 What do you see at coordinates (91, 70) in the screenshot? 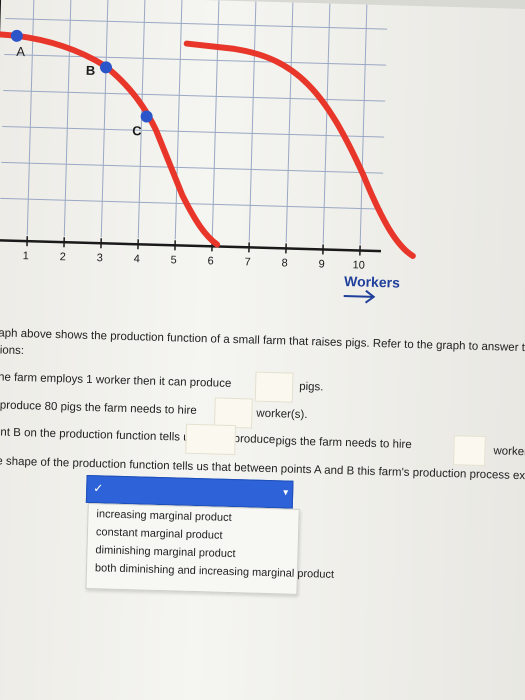
I see `point-b-label: B` at bounding box center [91, 70].